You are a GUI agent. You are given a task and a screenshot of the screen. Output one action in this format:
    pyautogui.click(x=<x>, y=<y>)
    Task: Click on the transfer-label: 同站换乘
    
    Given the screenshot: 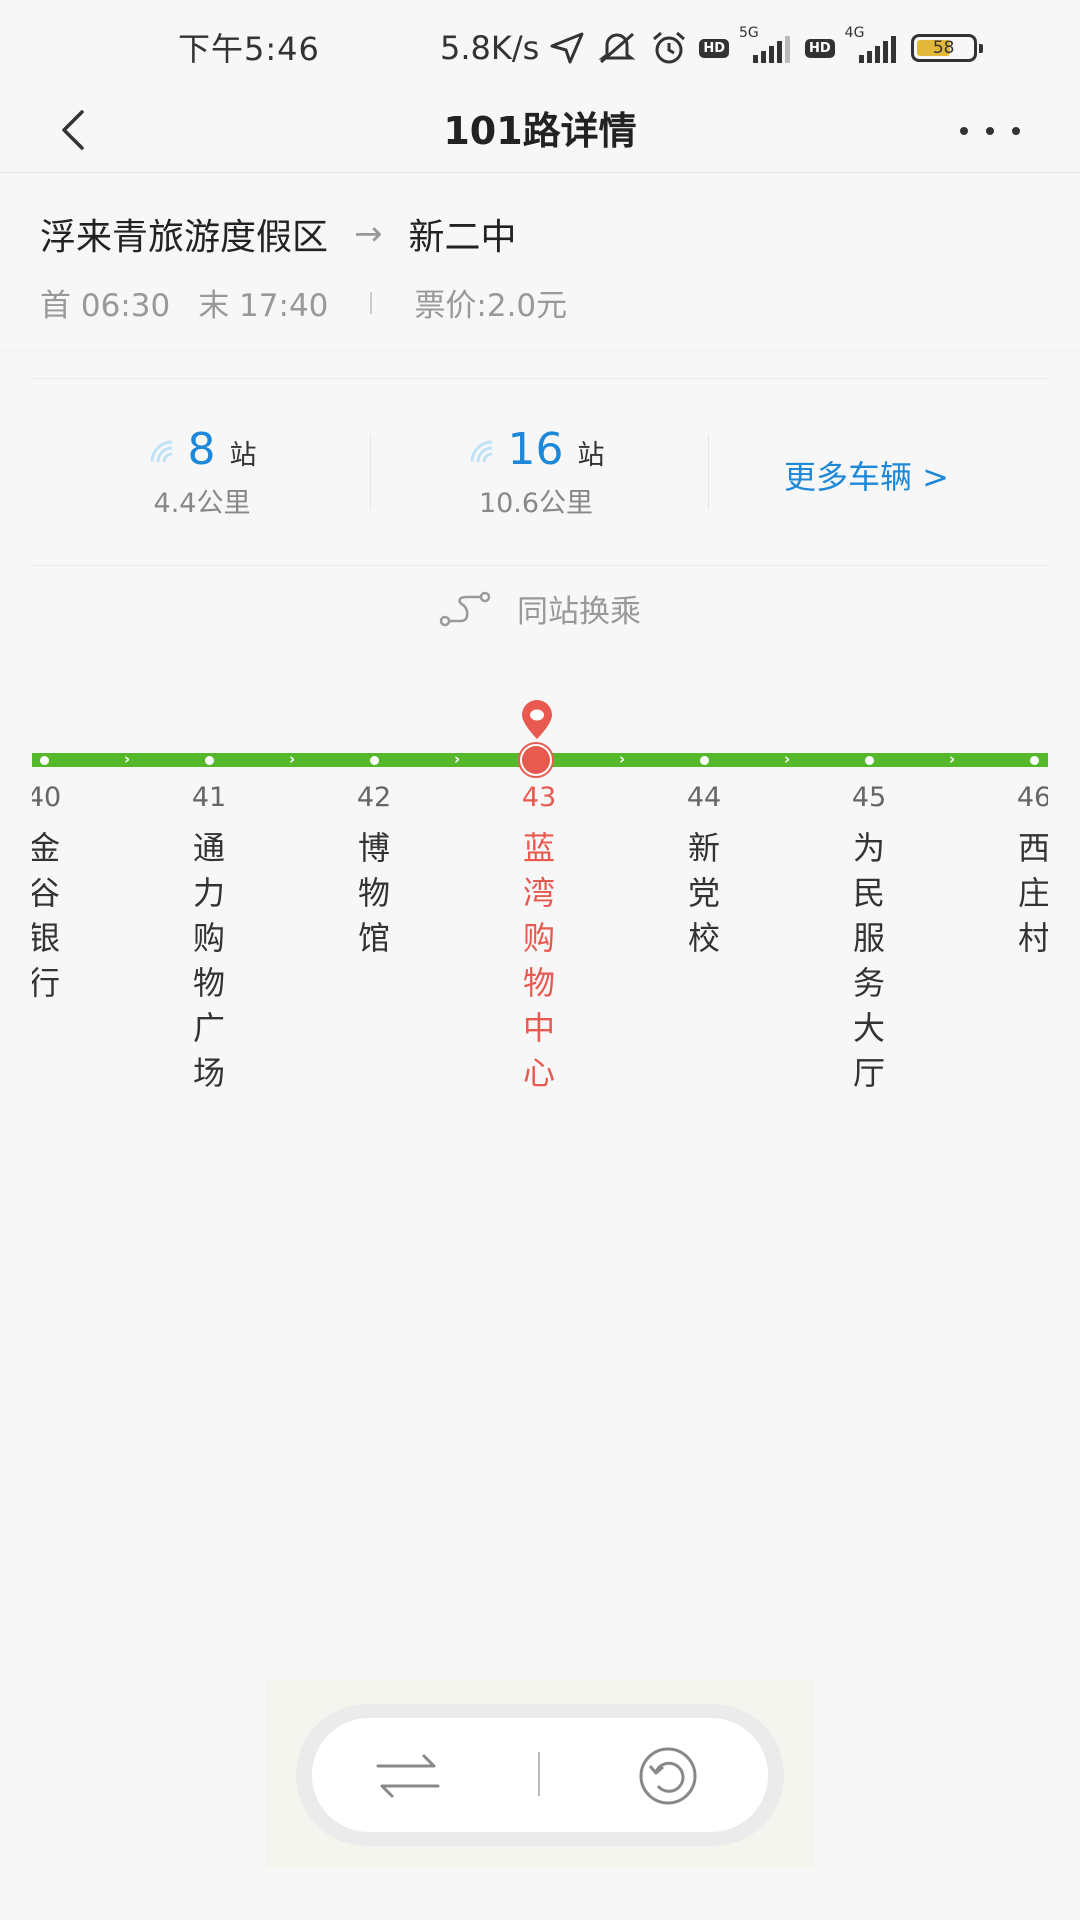 What is the action you would take?
    pyautogui.click(x=579, y=612)
    